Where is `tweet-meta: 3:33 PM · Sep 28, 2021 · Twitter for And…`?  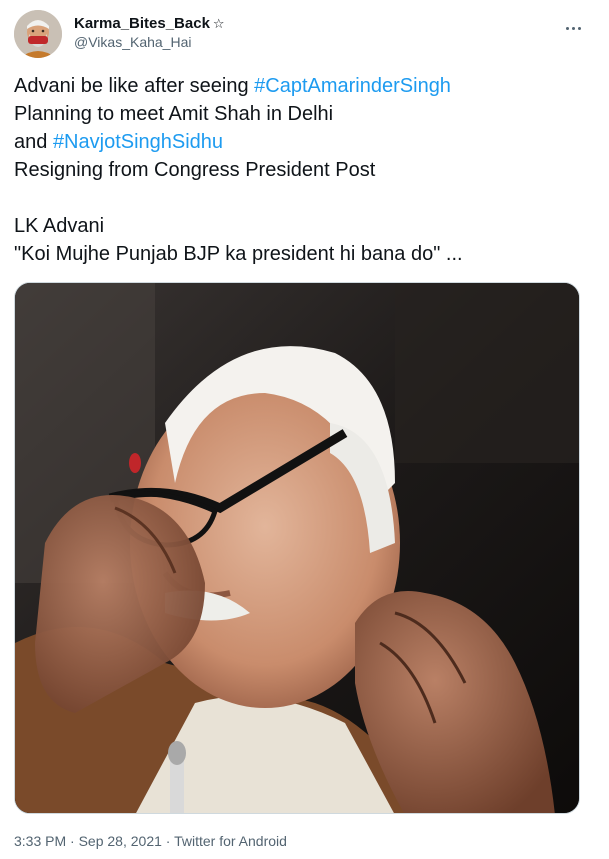
tweet-meta: 3:33 PM · Sep 28, 2021 · Twitter for And… is located at coordinates (150, 841).